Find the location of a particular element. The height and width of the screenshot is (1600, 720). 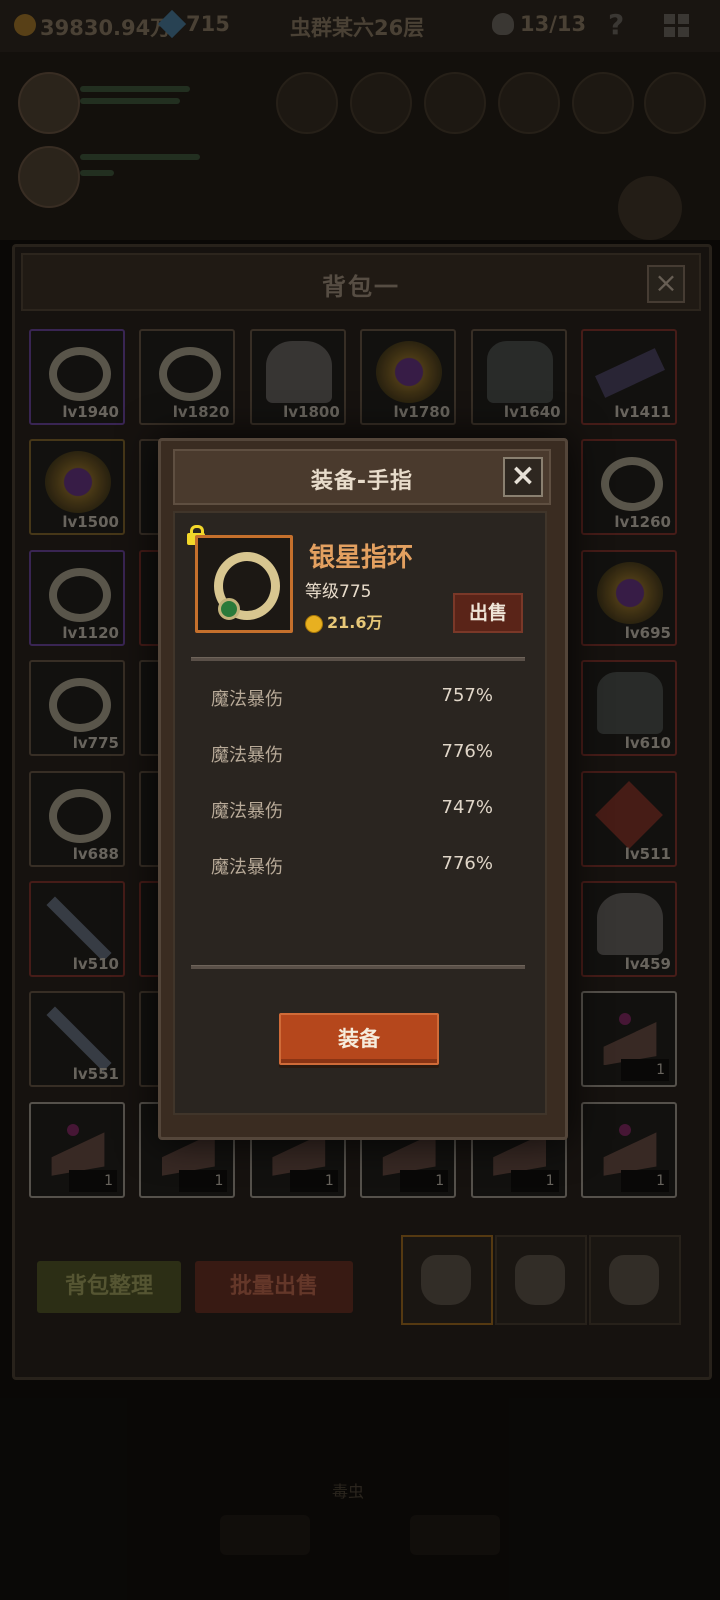

item-level: 等级775 is located at coordinates (338, 592).